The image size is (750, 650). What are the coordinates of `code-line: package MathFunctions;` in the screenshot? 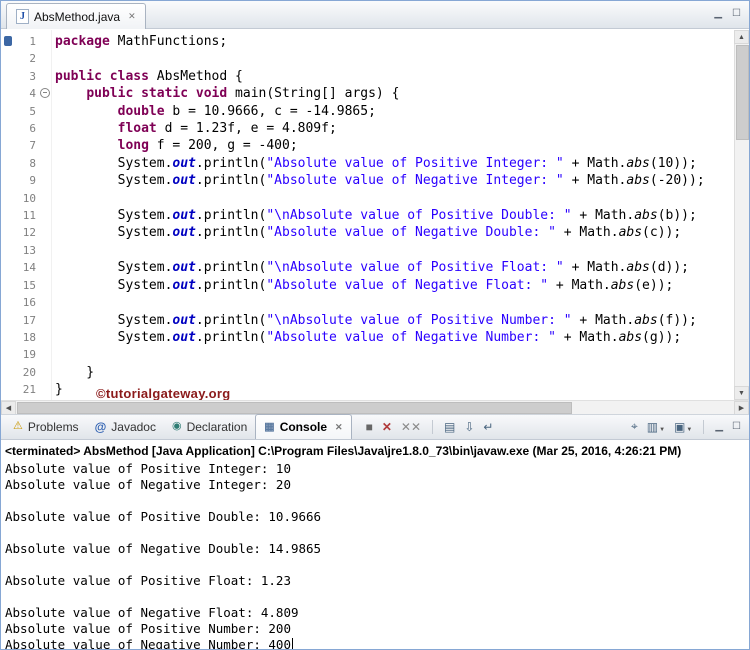 It's located at (394, 41).